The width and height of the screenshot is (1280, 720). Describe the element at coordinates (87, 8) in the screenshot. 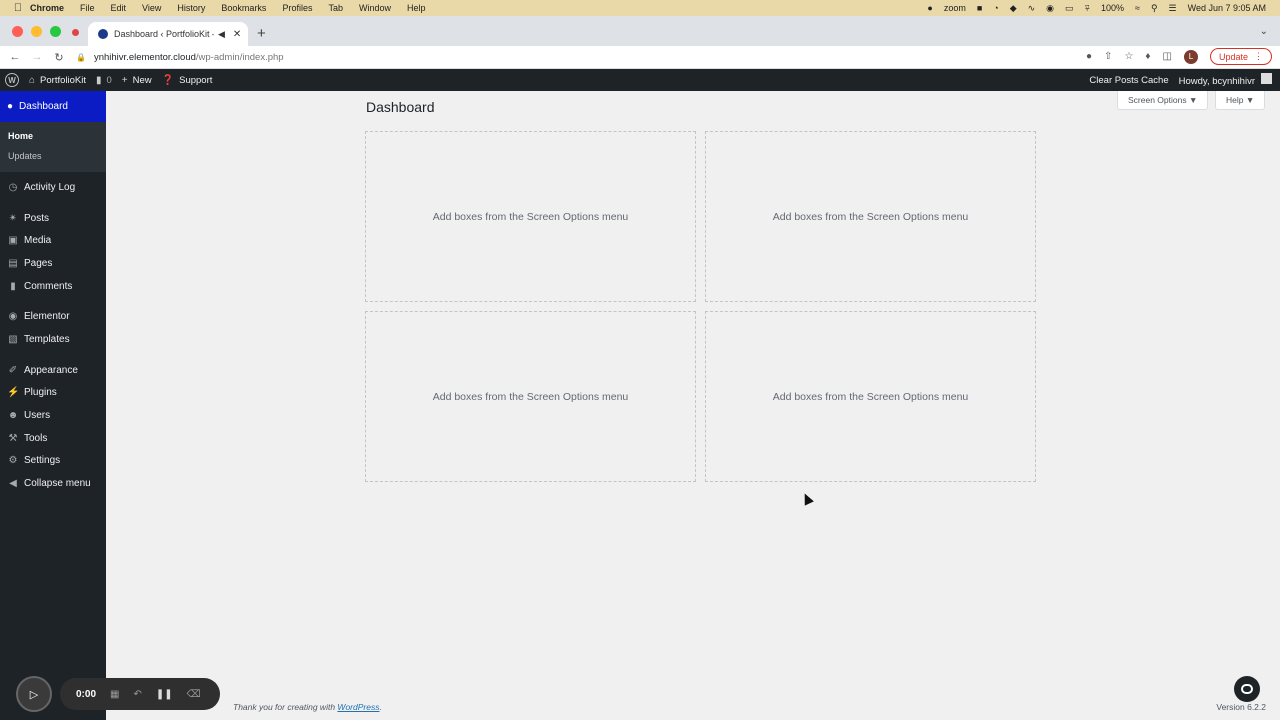

I see `menu-file: File` at that location.